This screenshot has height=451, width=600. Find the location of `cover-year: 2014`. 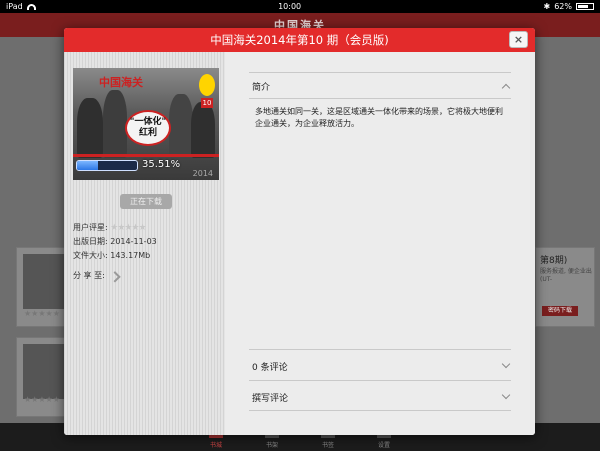

cover-year: 2014 is located at coordinates (202, 173).